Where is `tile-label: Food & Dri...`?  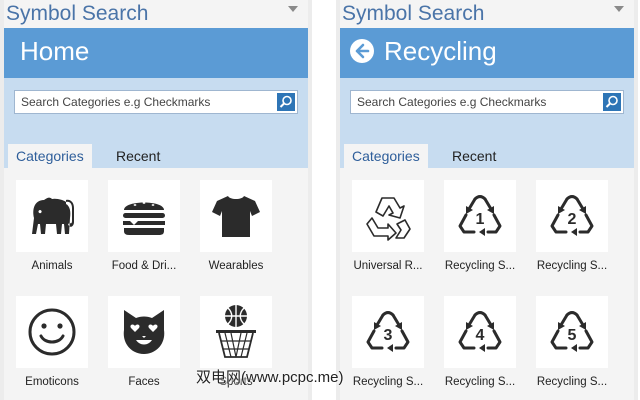
tile-label: Food & Dri... is located at coordinates (144, 266).